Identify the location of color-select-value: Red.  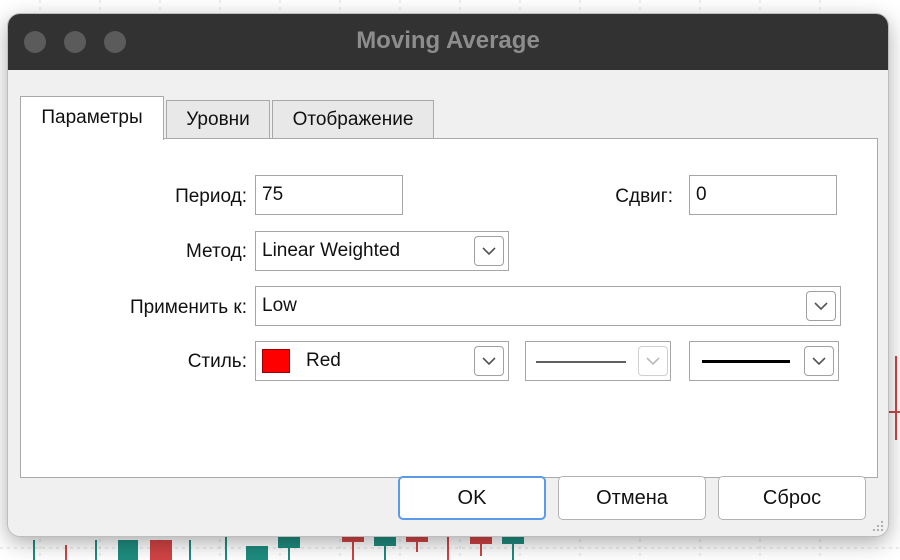
(323, 360).